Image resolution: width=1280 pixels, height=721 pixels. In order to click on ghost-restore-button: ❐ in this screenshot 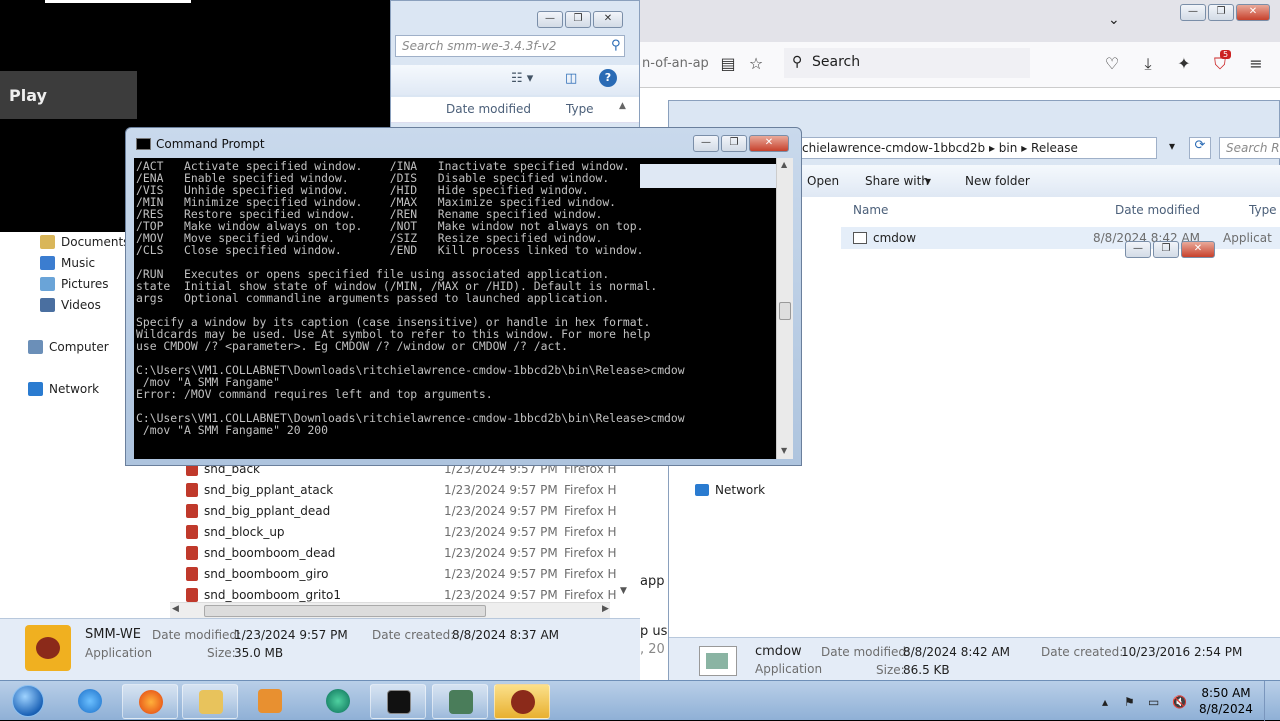, I will do `click(1166, 249)`.